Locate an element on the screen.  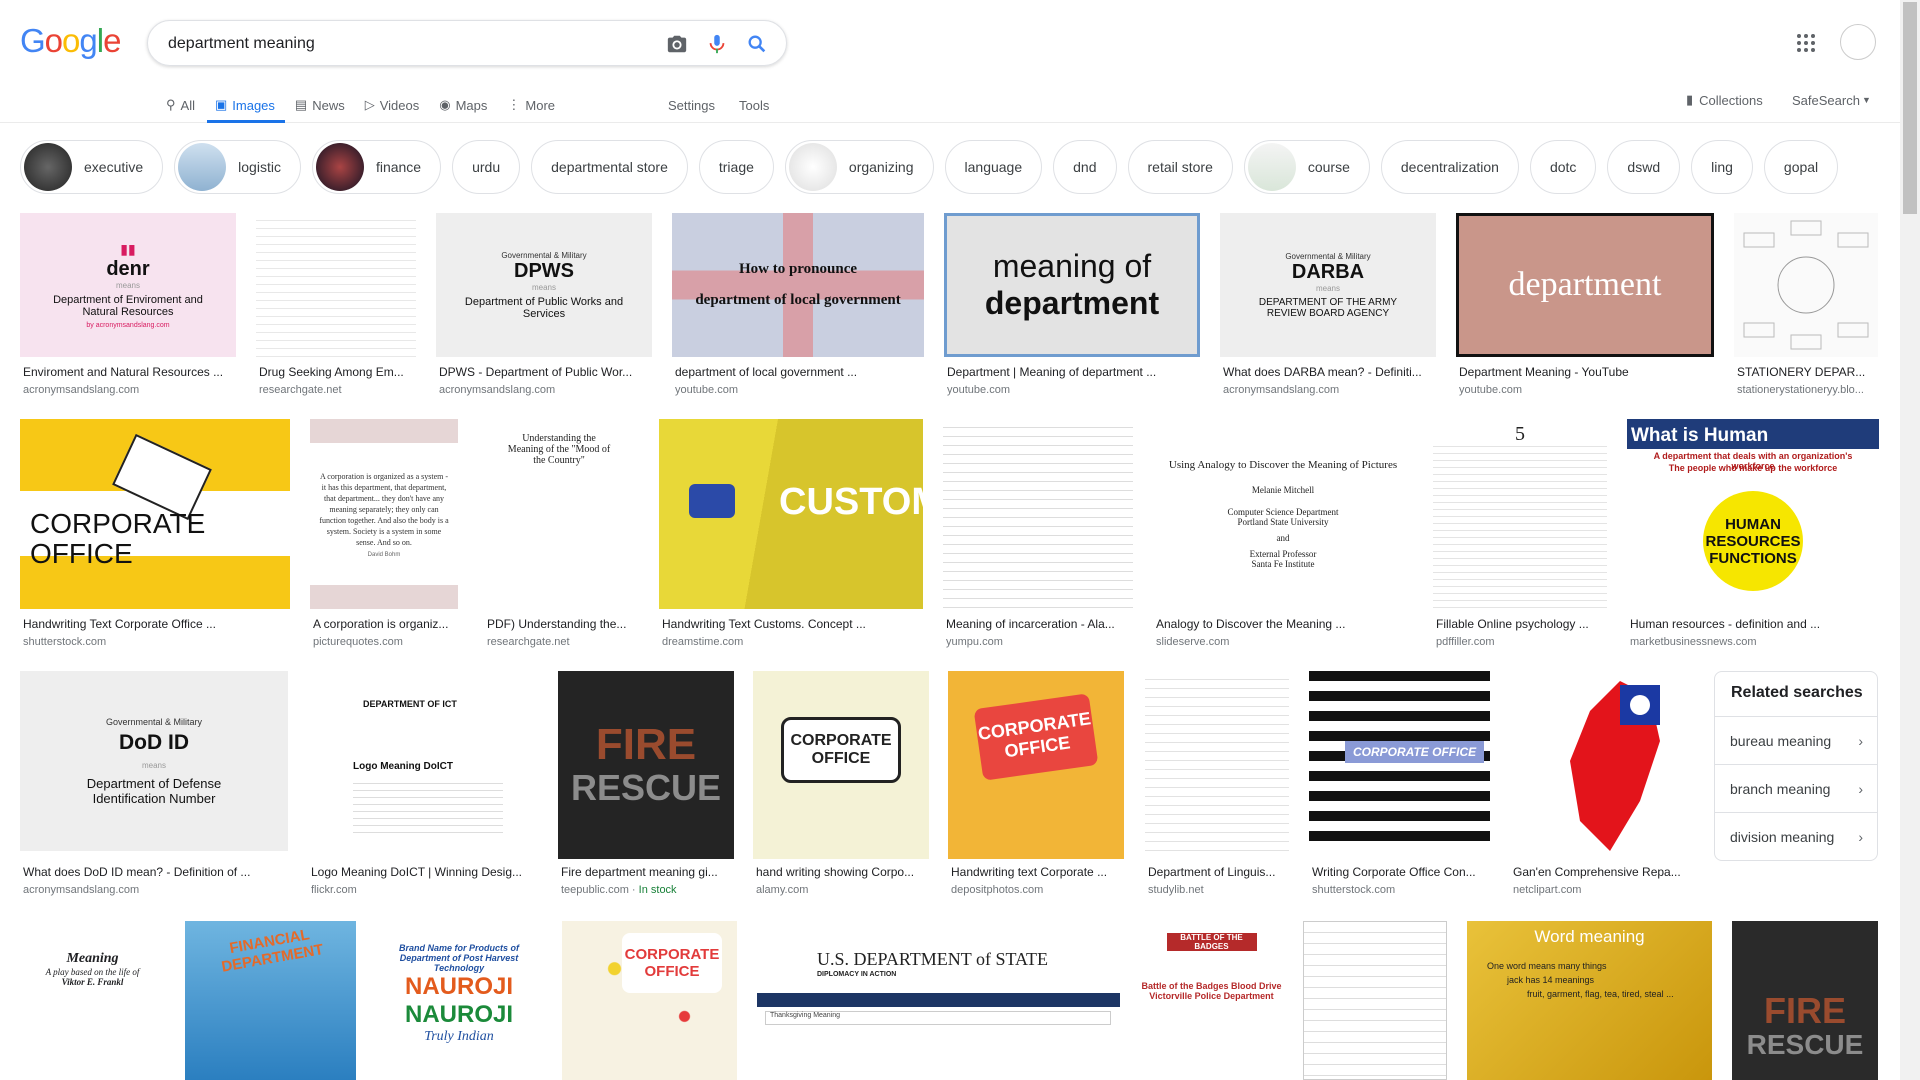
tab-images: ▣ Images is located at coordinates (245, 105).